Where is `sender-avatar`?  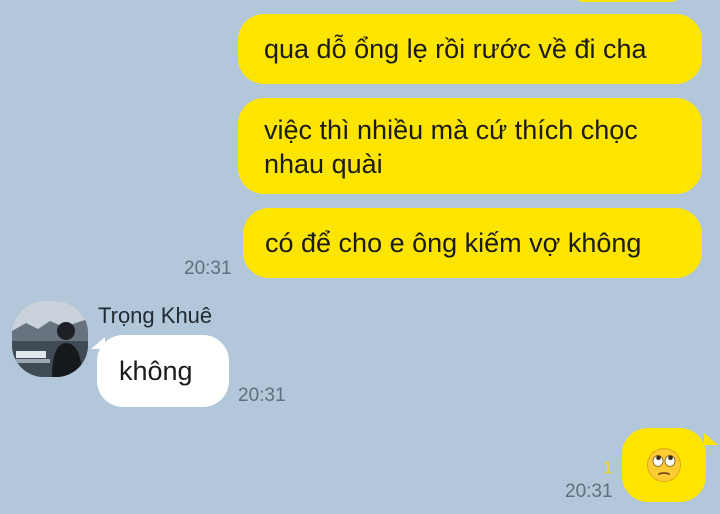 sender-avatar is located at coordinates (50, 339).